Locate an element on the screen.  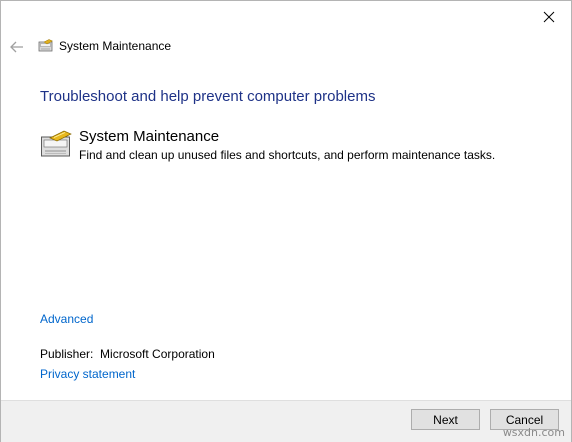
navigation-bar: System Maintenance is located at coordinates (261, 47).